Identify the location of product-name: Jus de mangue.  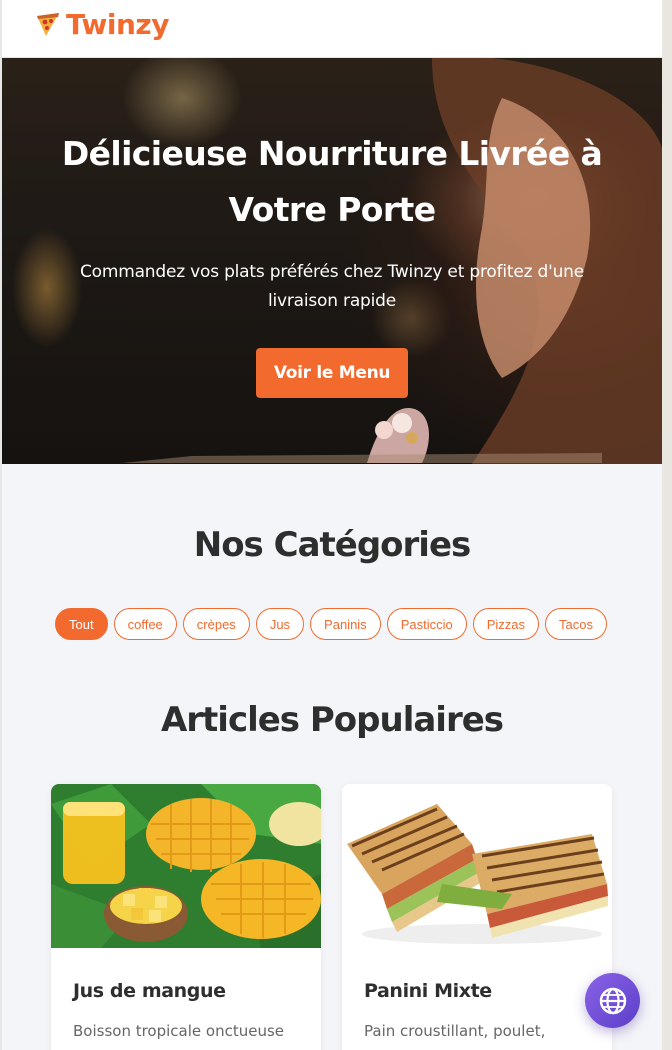
(149, 991).